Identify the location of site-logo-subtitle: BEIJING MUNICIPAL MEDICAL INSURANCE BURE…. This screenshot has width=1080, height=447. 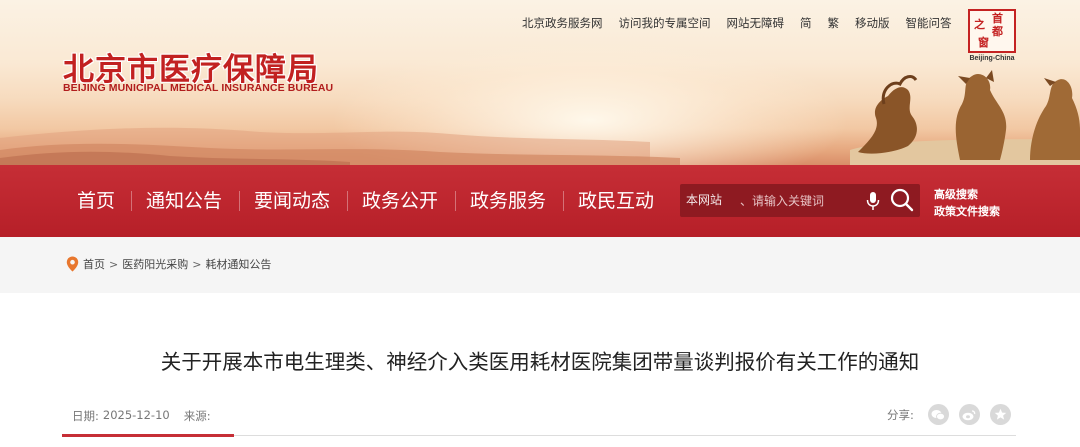
(198, 88).